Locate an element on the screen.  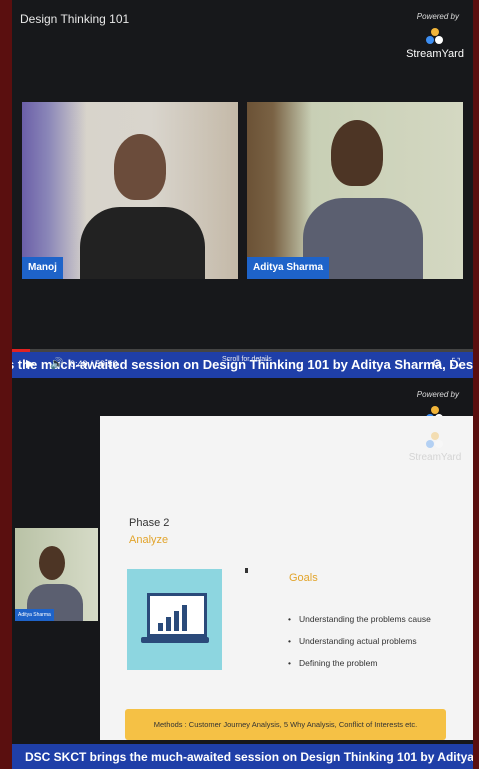
time-current: 0:49 is located at coordinates (79, 364).